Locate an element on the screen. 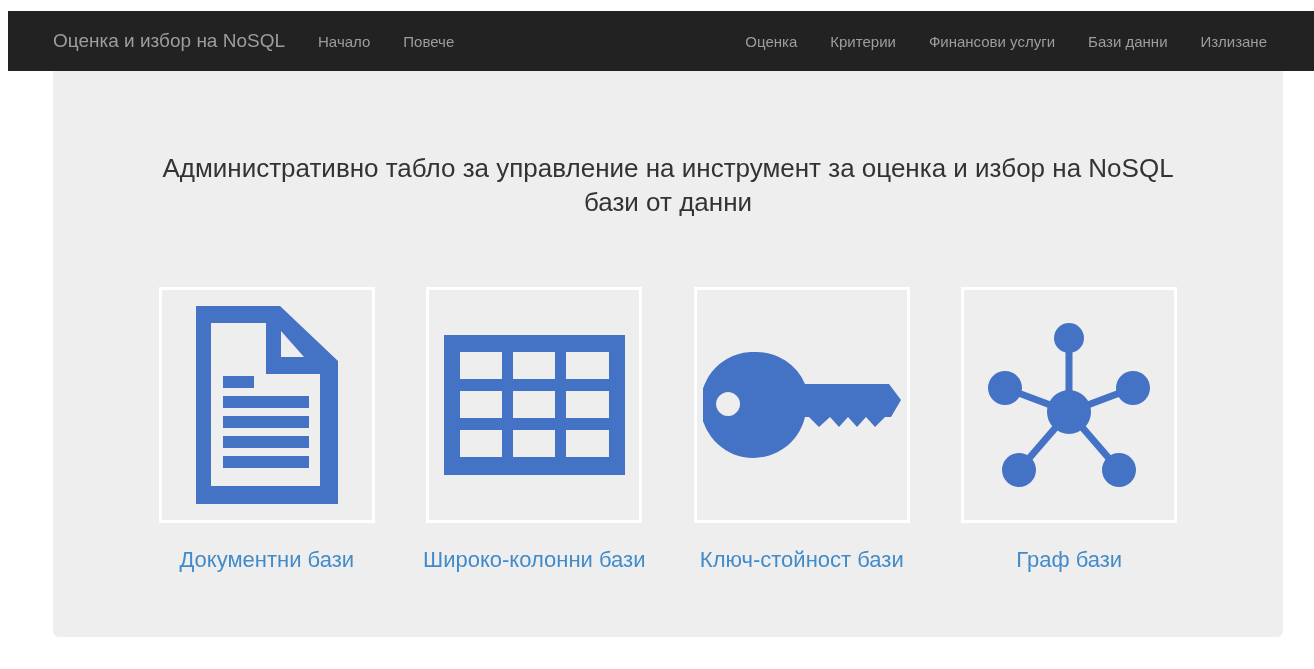  nav-link: Бази данни is located at coordinates (1128, 41).